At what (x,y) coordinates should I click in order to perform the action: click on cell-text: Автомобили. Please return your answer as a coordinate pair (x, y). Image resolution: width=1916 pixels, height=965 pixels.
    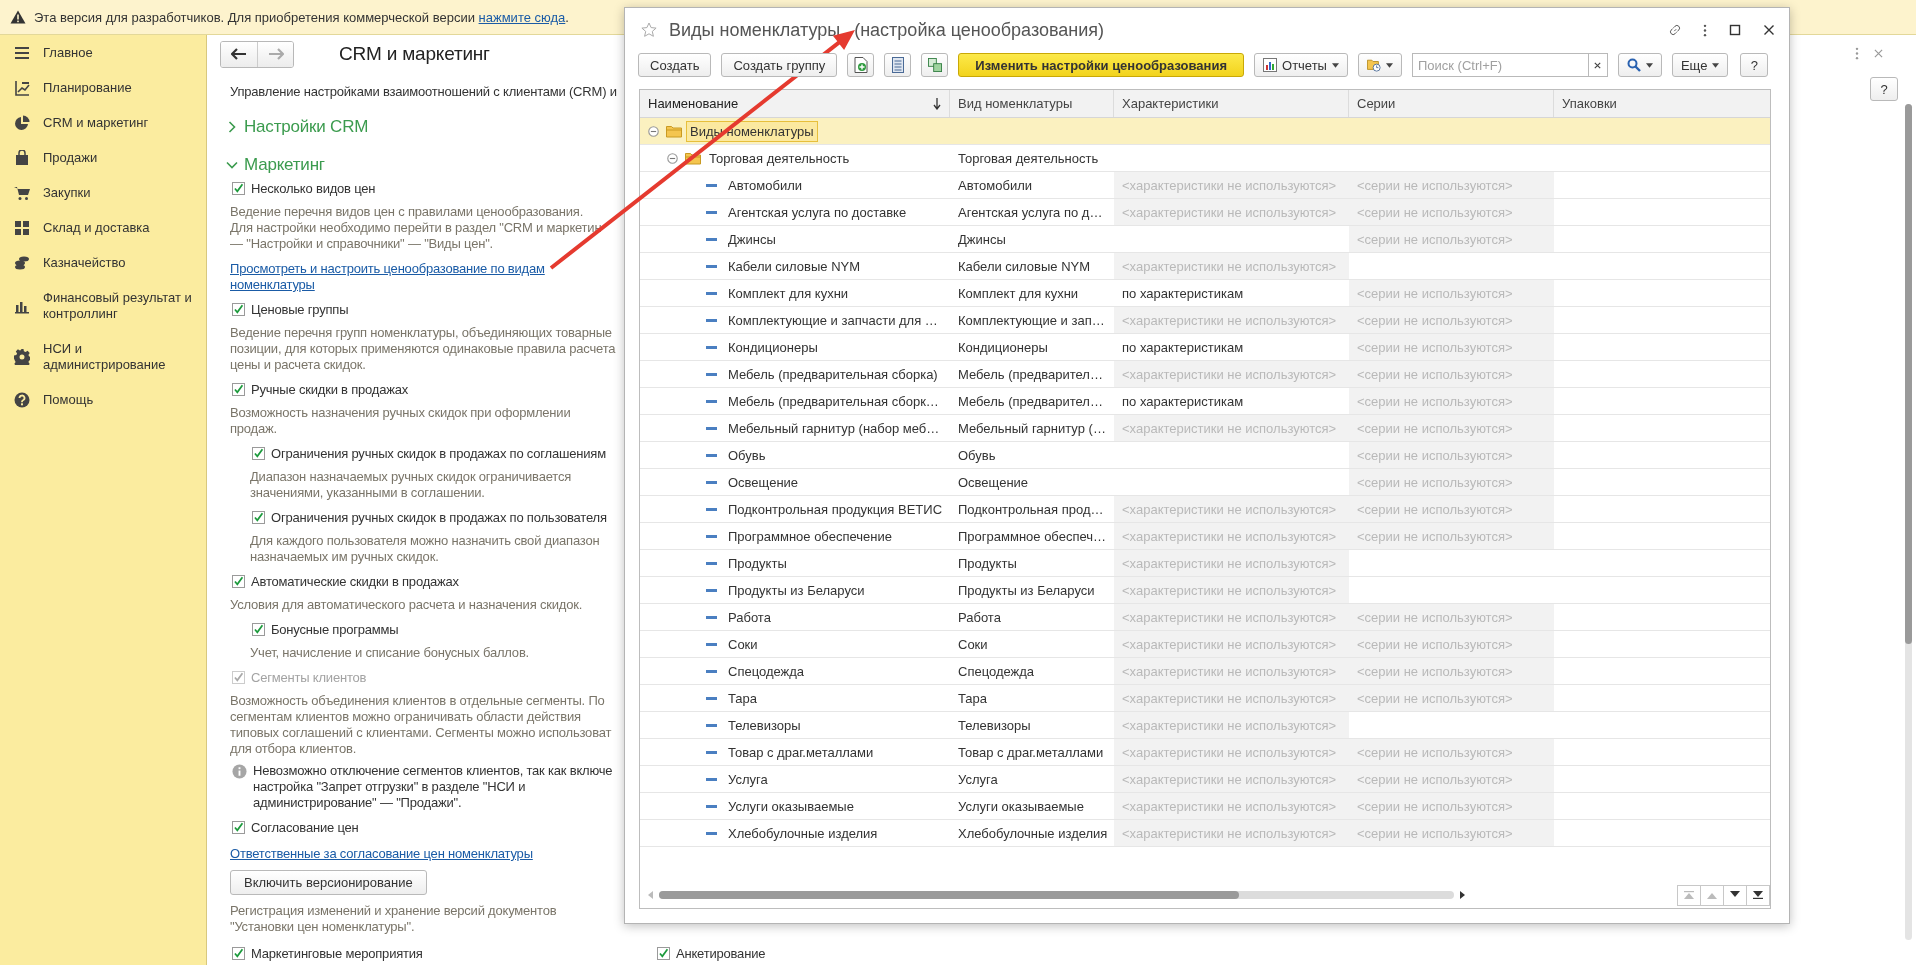
    Looking at the image, I should click on (995, 185).